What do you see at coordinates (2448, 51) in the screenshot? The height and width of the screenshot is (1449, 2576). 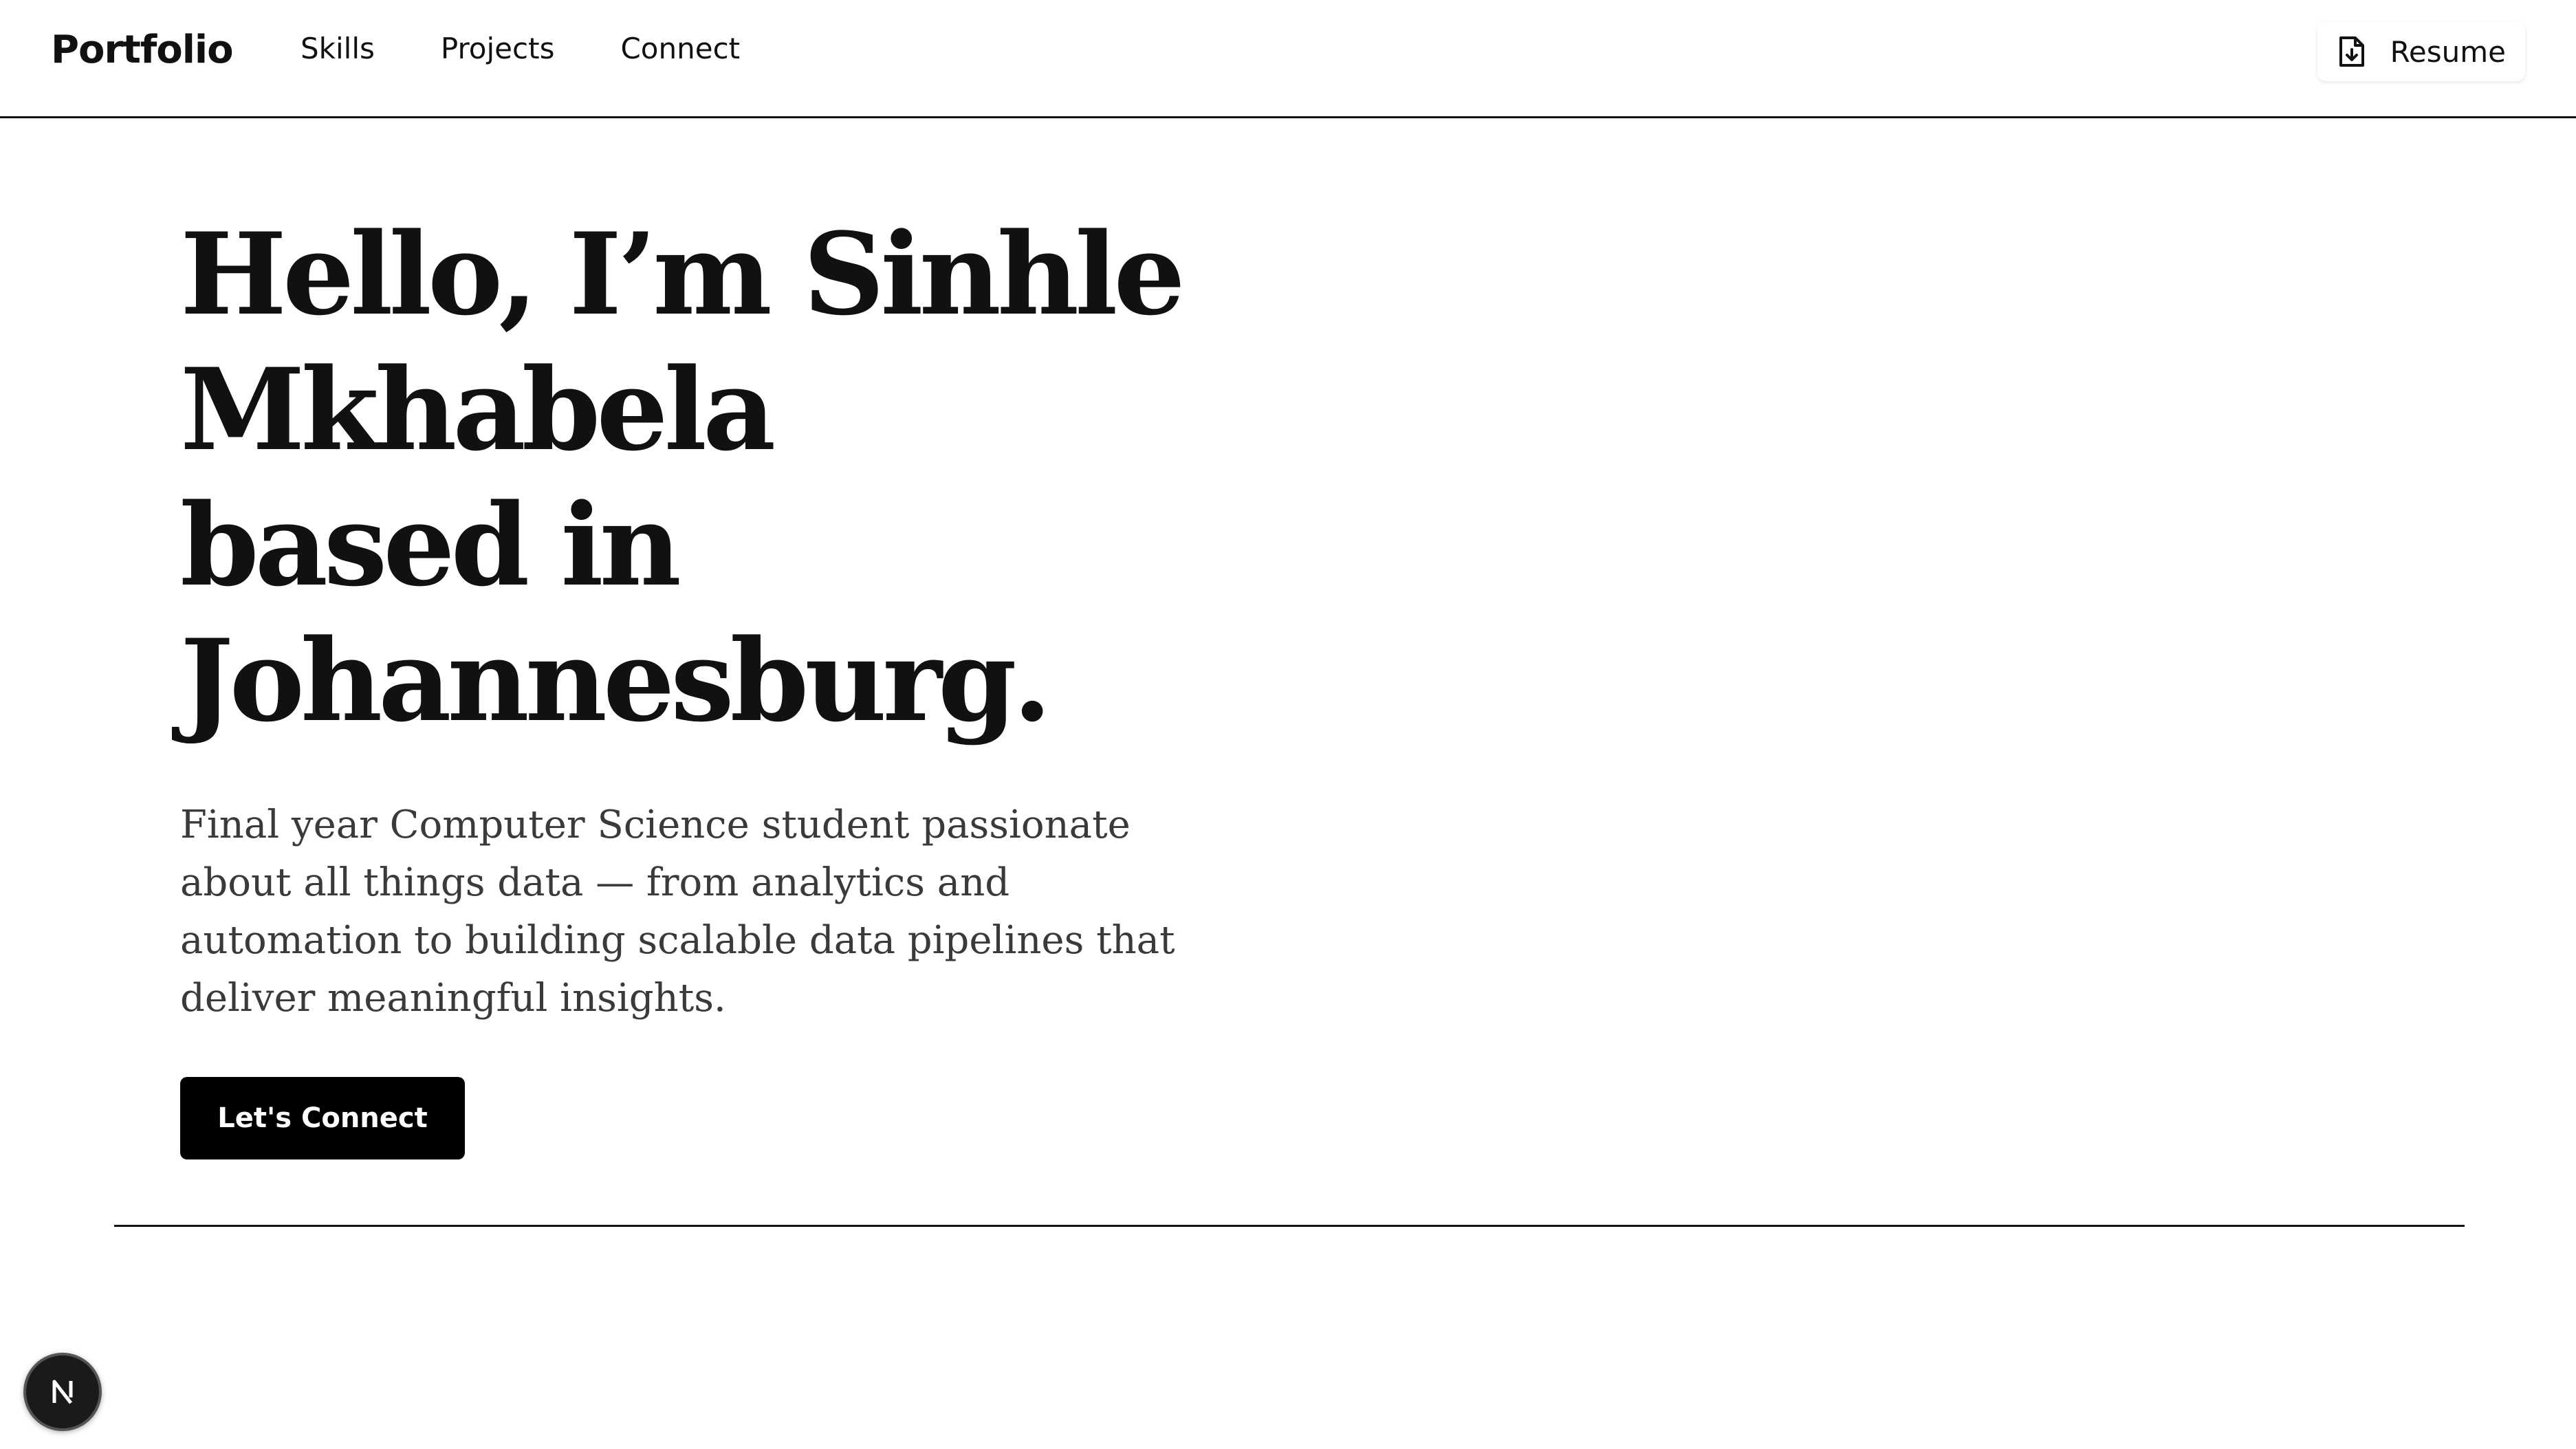 I see `resume-label: Resume` at bounding box center [2448, 51].